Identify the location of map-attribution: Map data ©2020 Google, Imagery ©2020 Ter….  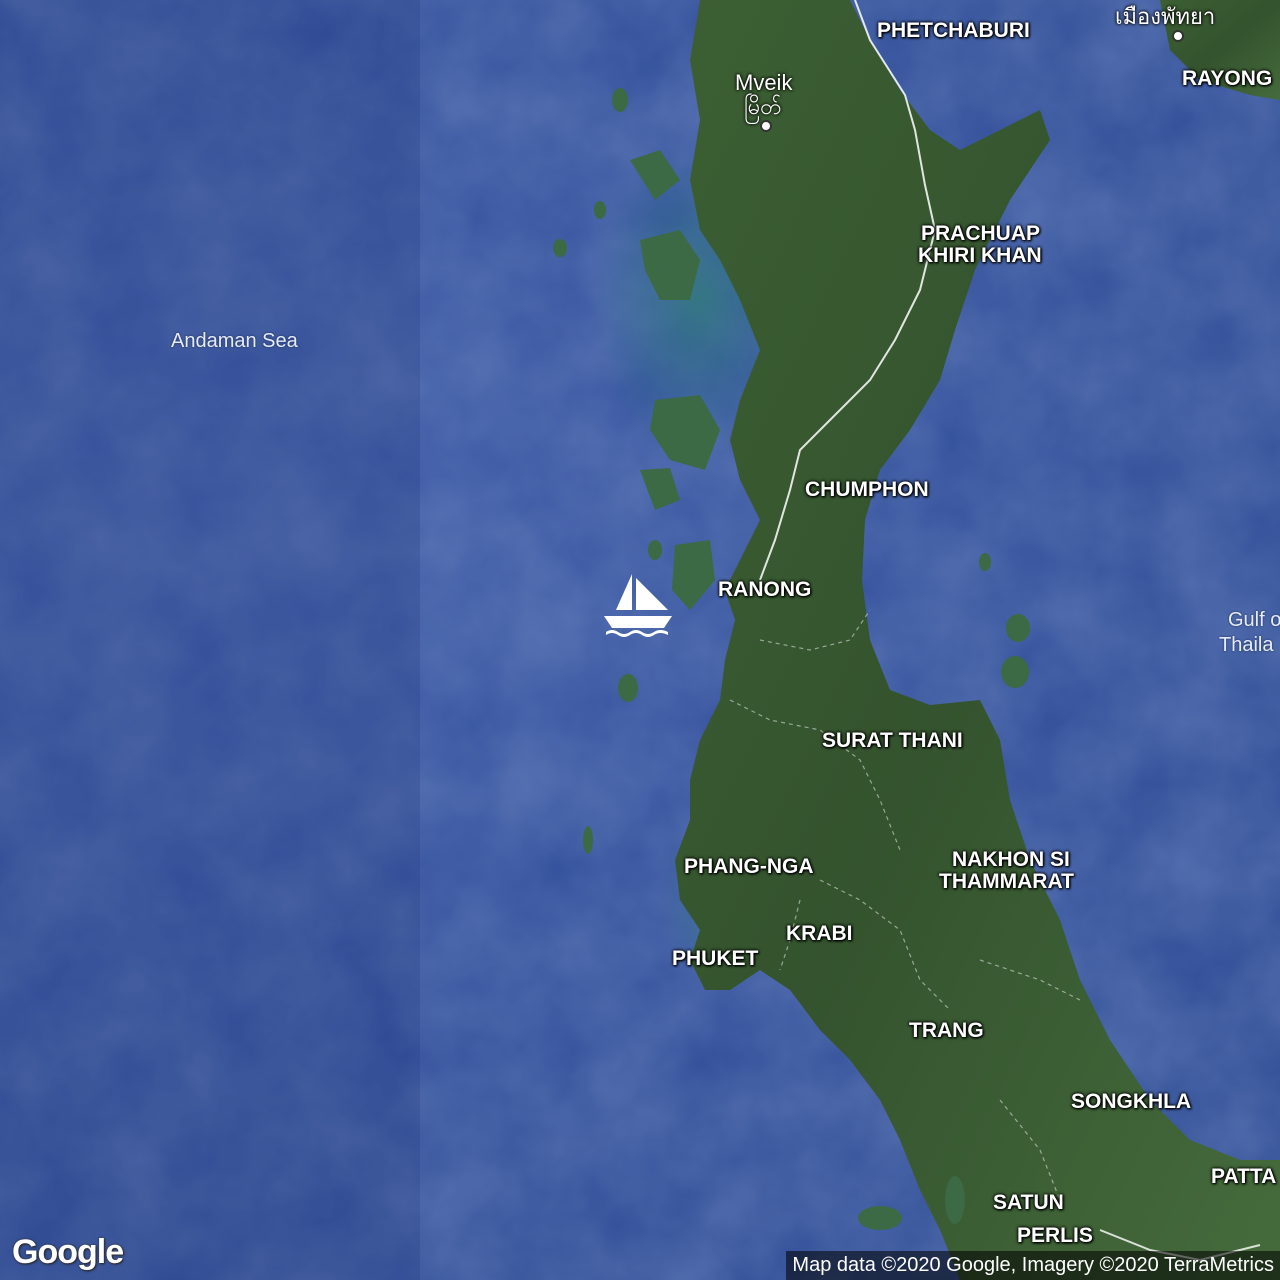
(1033, 1265).